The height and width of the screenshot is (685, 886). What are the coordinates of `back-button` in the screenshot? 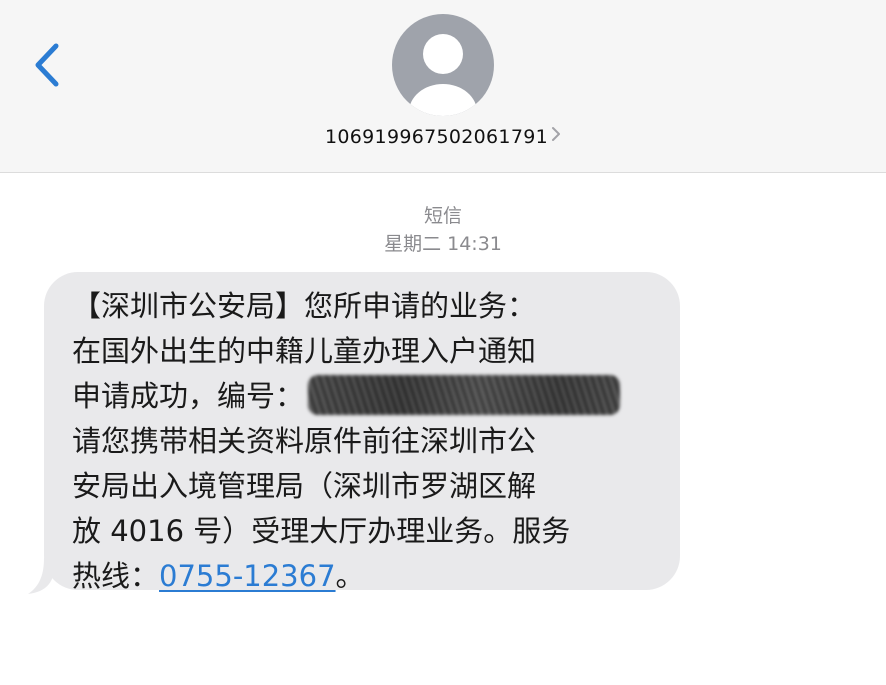 It's located at (48, 65).